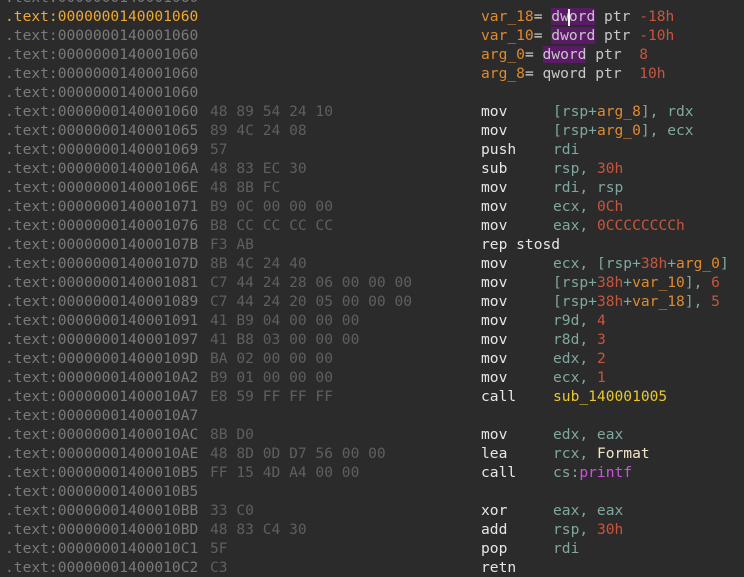  What do you see at coordinates (610, 206) in the screenshot?
I see `operand-token: 0Ch` at bounding box center [610, 206].